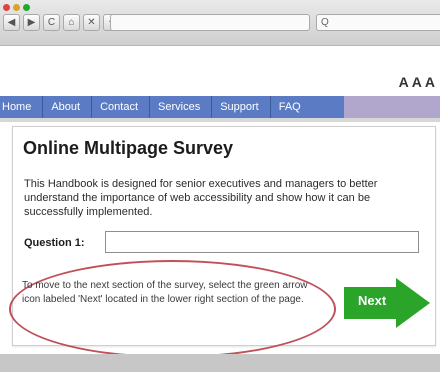 The width and height of the screenshot is (440, 372). Describe the element at coordinates (378, 22) in the screenshot. I see `search-field: Q` at that location.